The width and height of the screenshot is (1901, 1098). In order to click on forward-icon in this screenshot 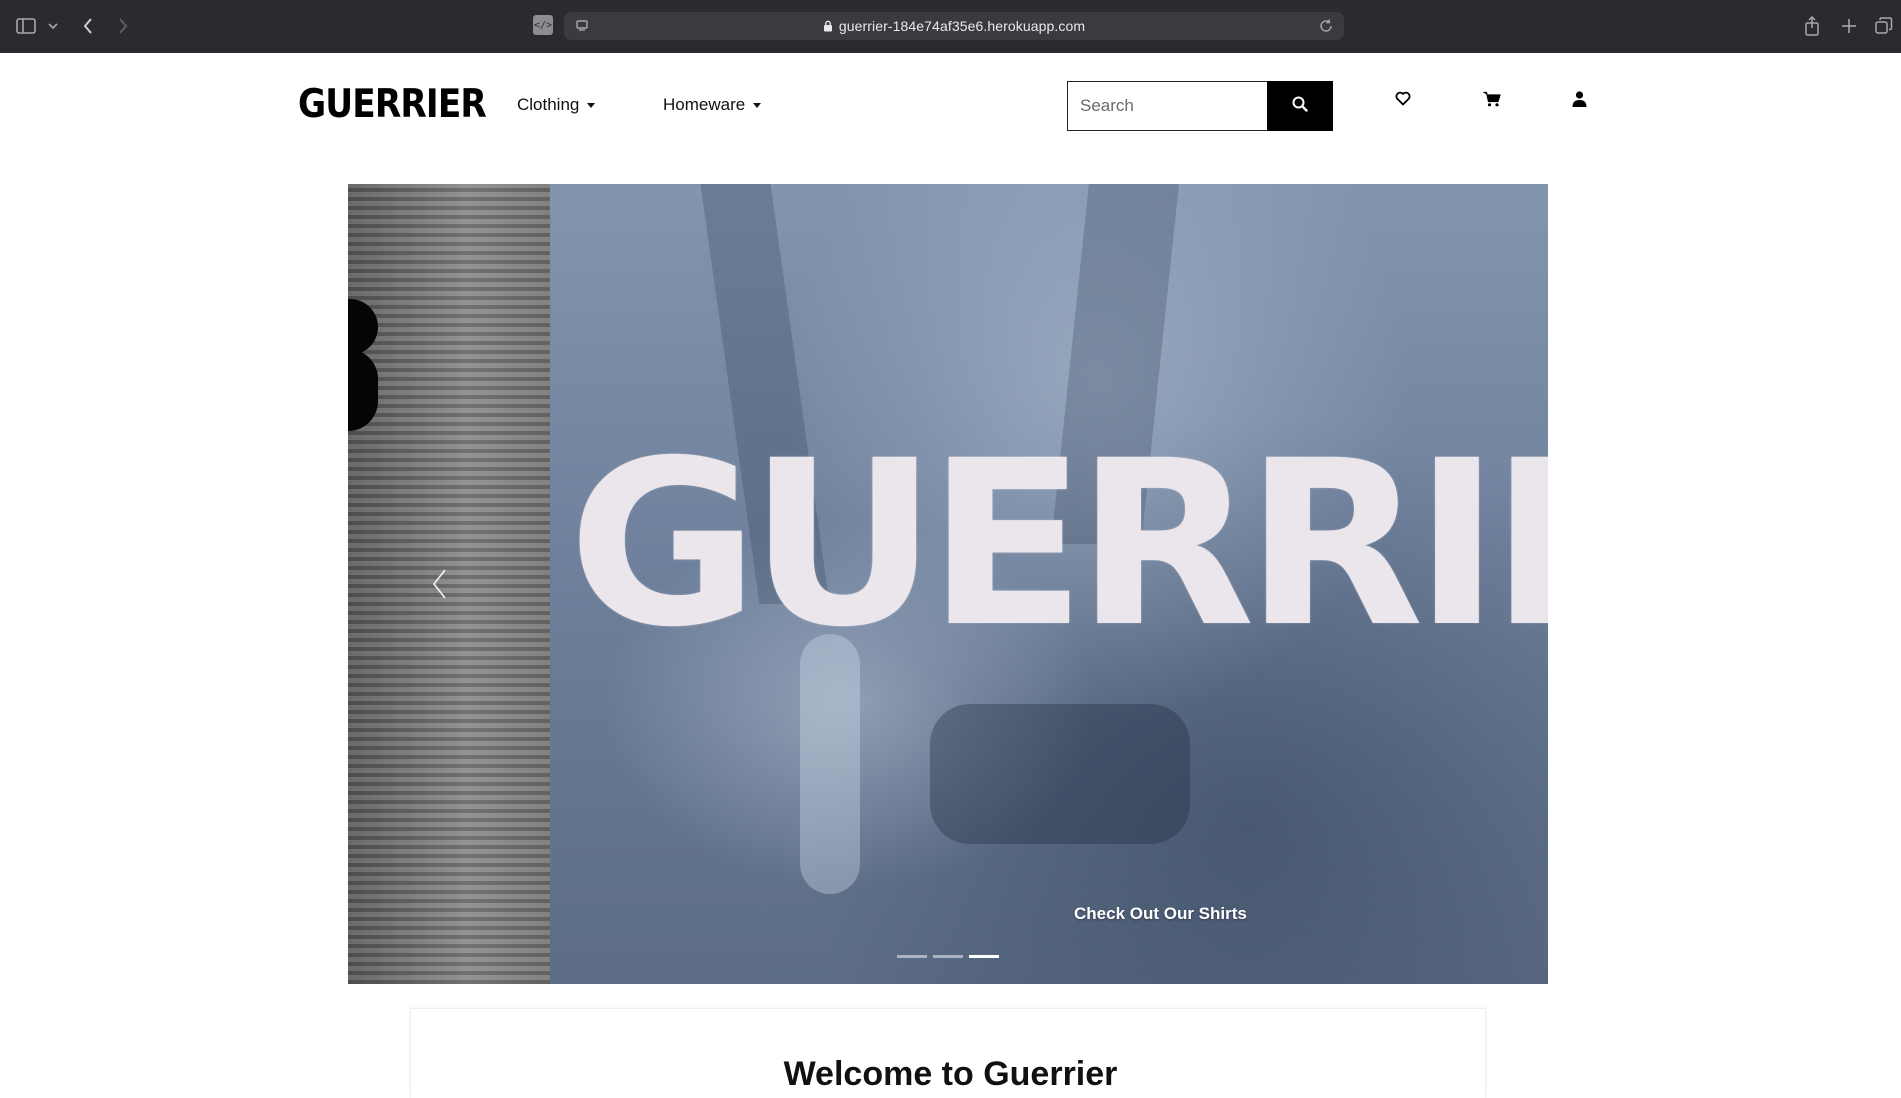, I will do `click(123, 26)`.